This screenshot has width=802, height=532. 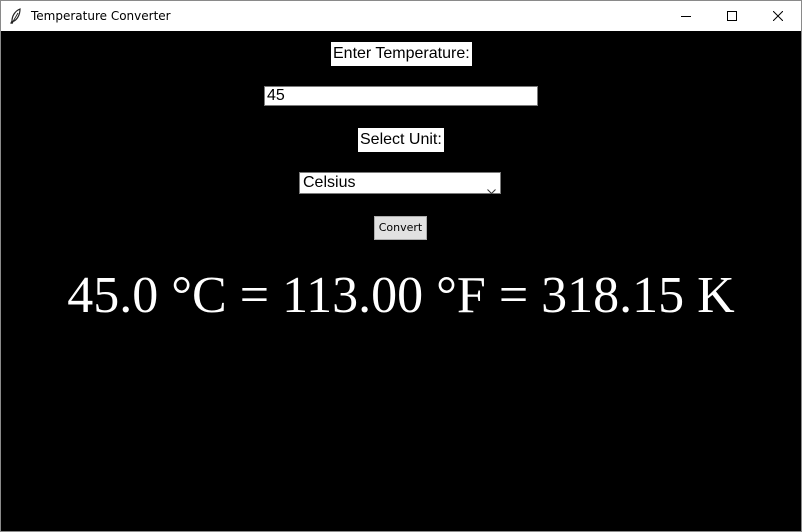 I want to click on temperature-label: Enter Temperature:, so click(x=401, y=54).